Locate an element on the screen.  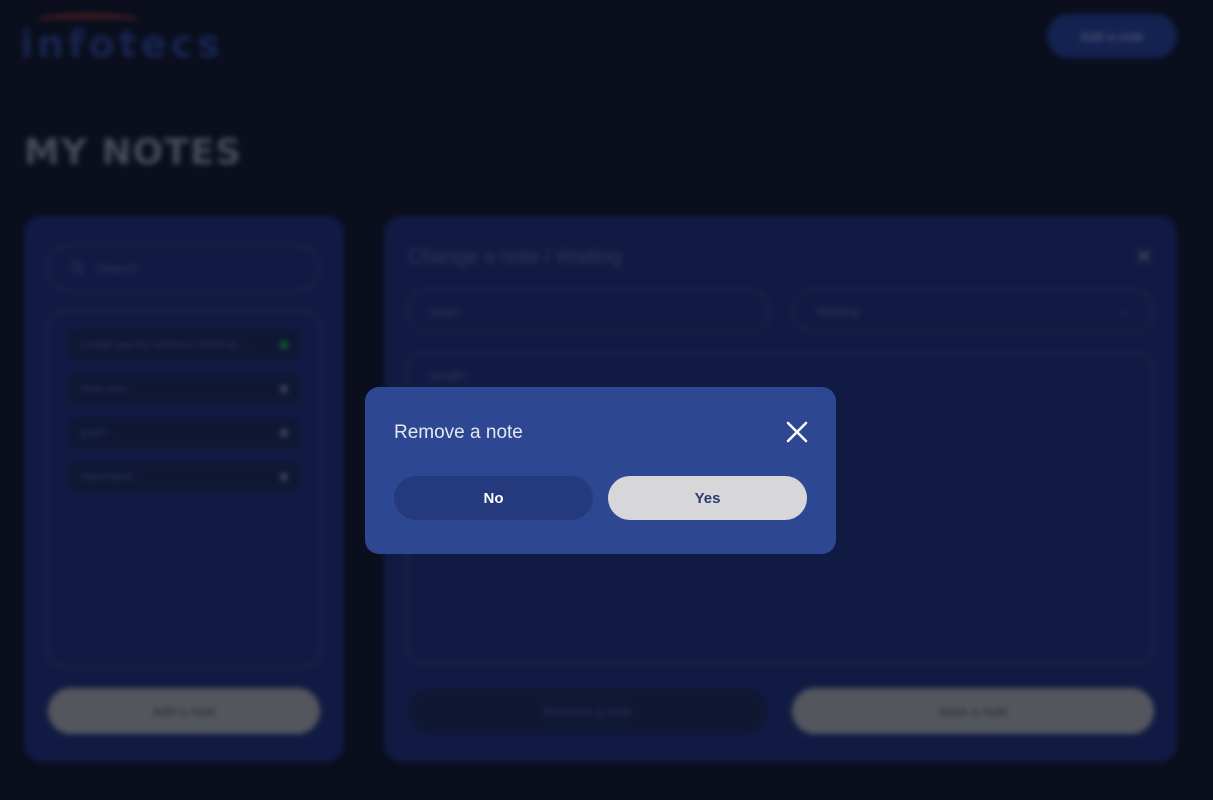
close-icon is located at coordinates (797, 432).